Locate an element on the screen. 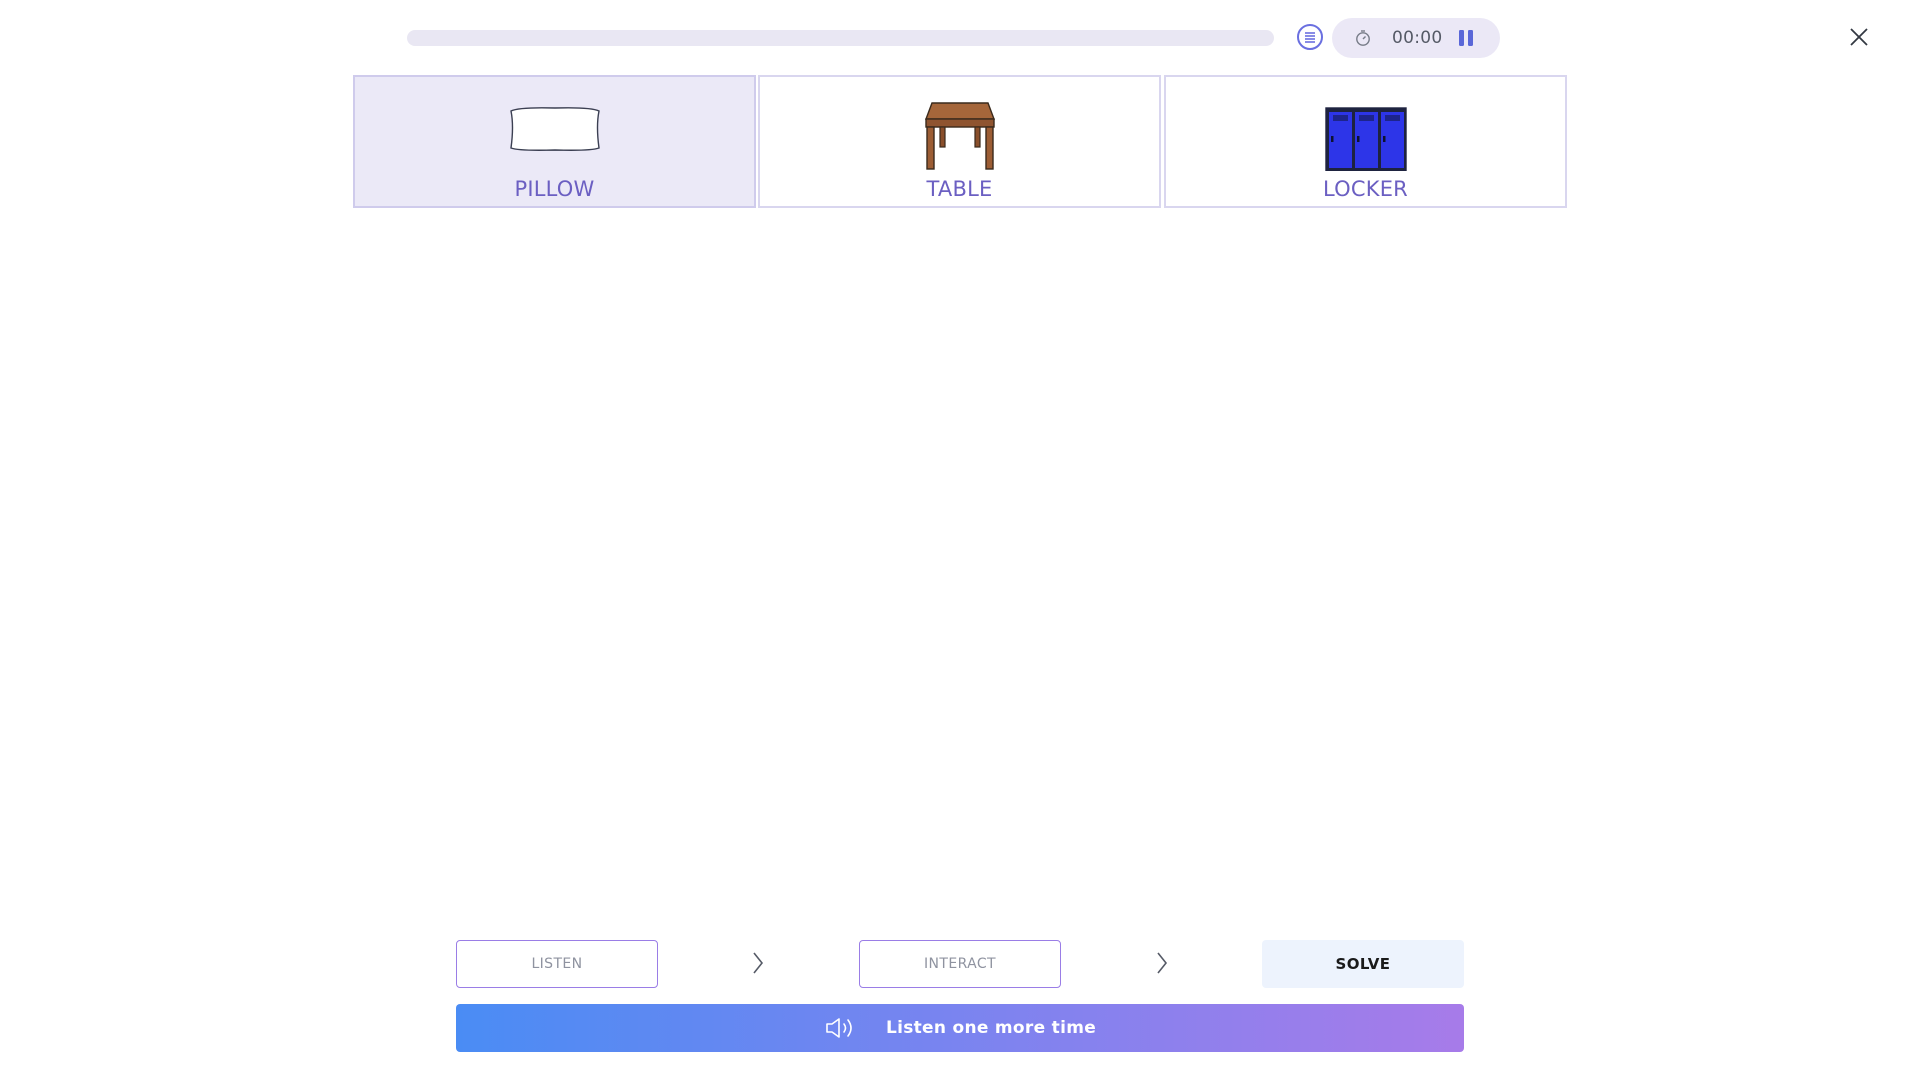  list-icon is located at coordinates (1310, 37).